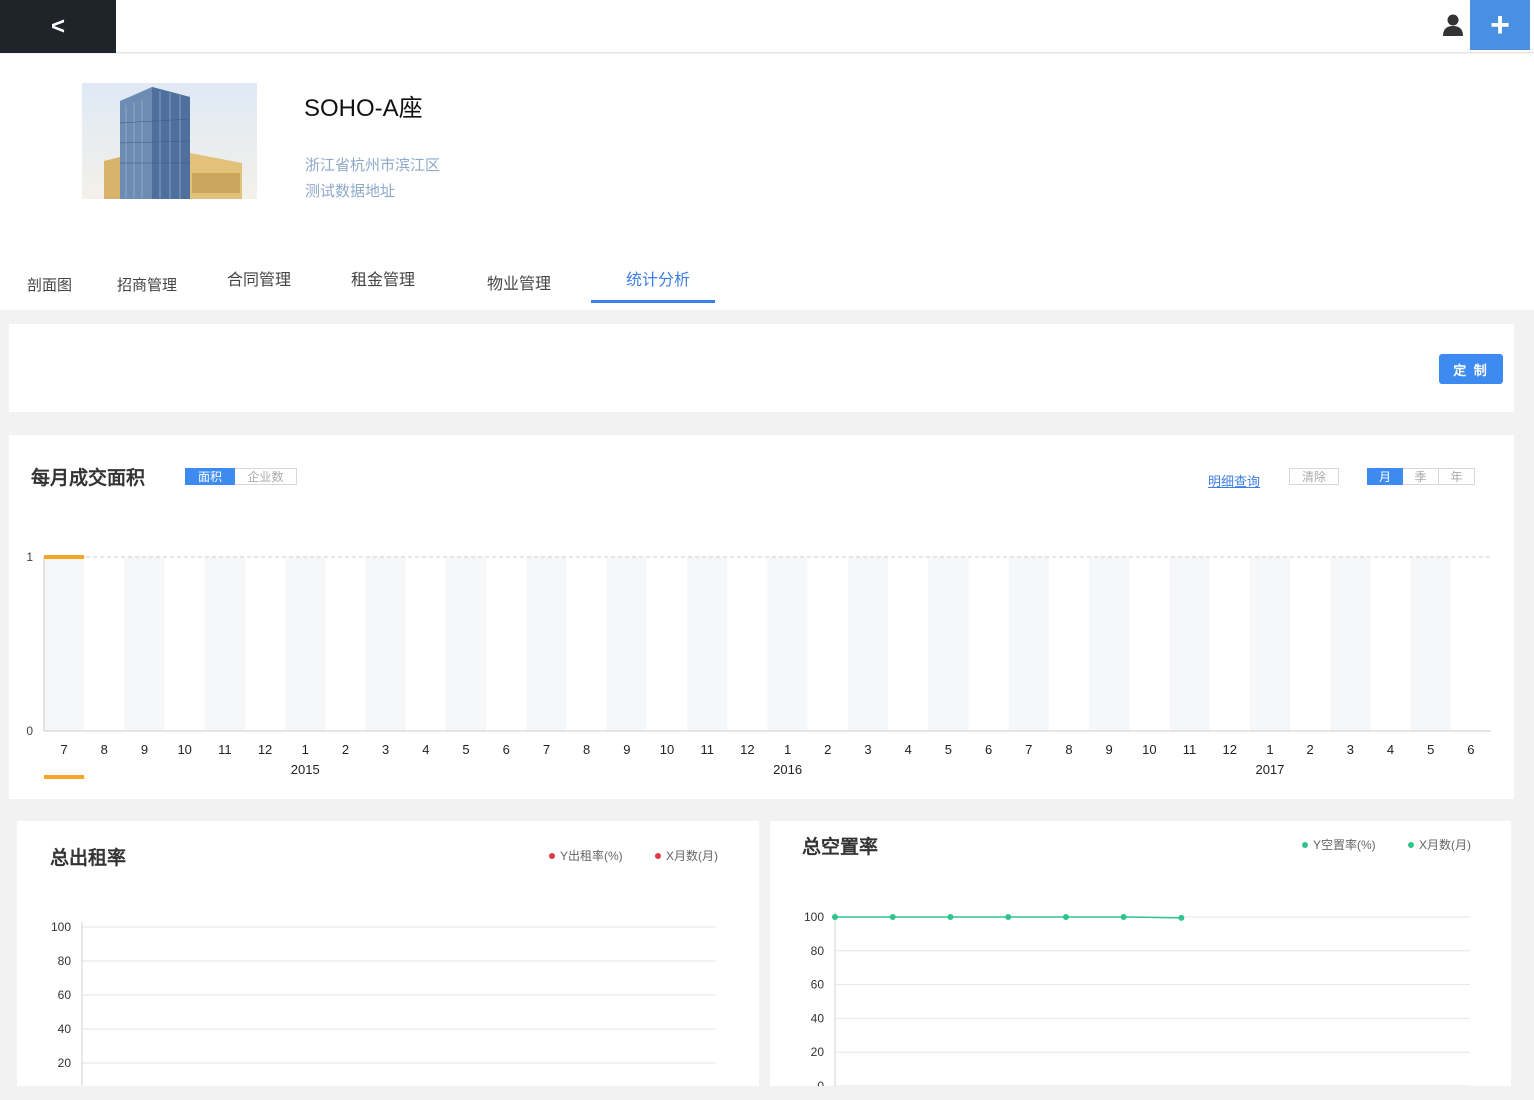 This screenshot has height=1100, width=1534. I want to click on toggle-company-count: 企业数, so click(266, 476).